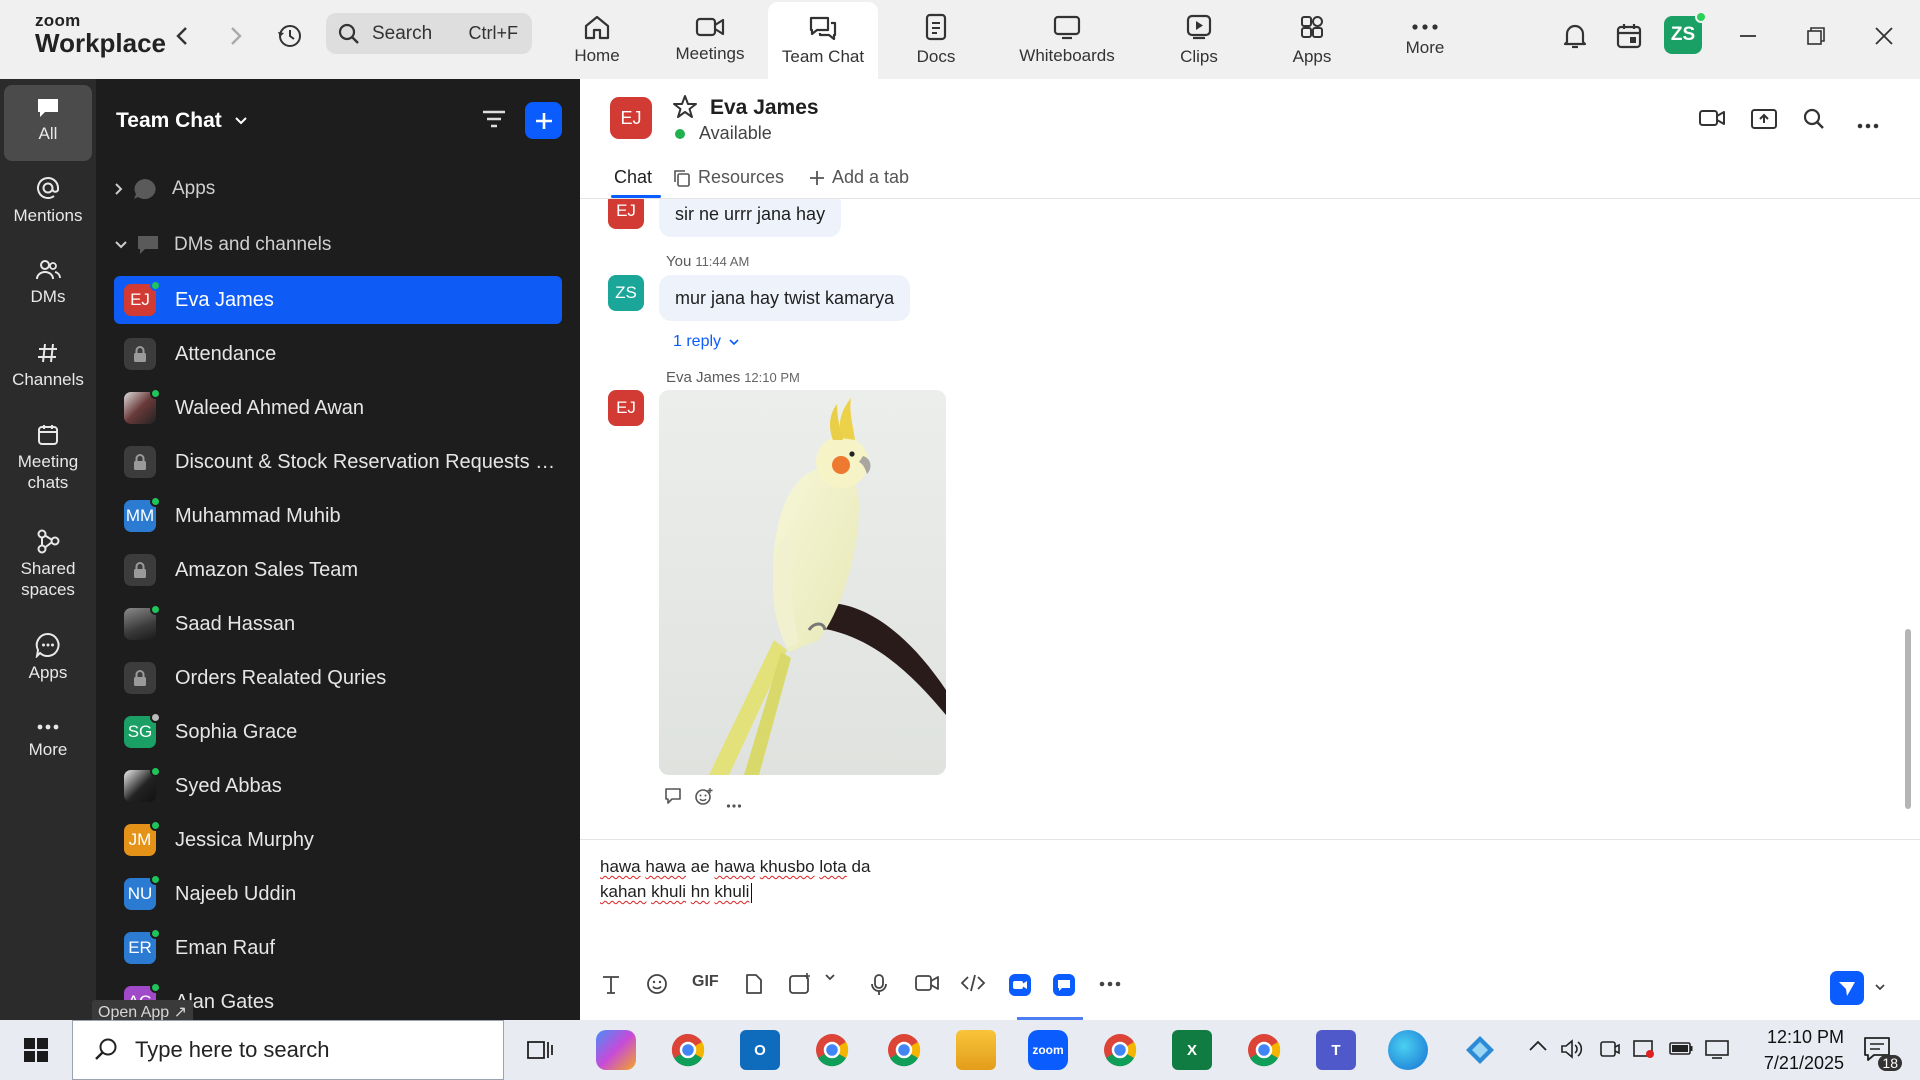 The height and width of the screenshot is (1080, 1920). Describe the element at coordinates (973, 983) in the screenshot. I see `code-snippet-icon` at that location.